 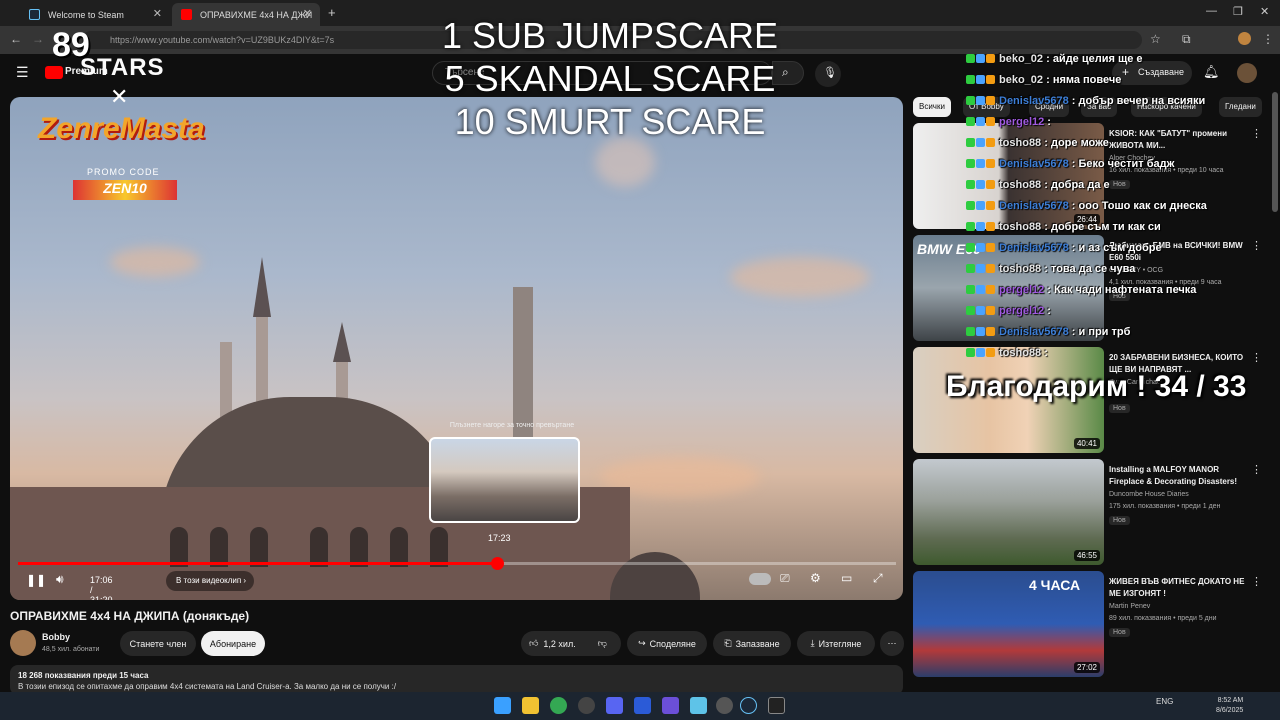 I want to click on settings-icon, so click(x=724, y=705).